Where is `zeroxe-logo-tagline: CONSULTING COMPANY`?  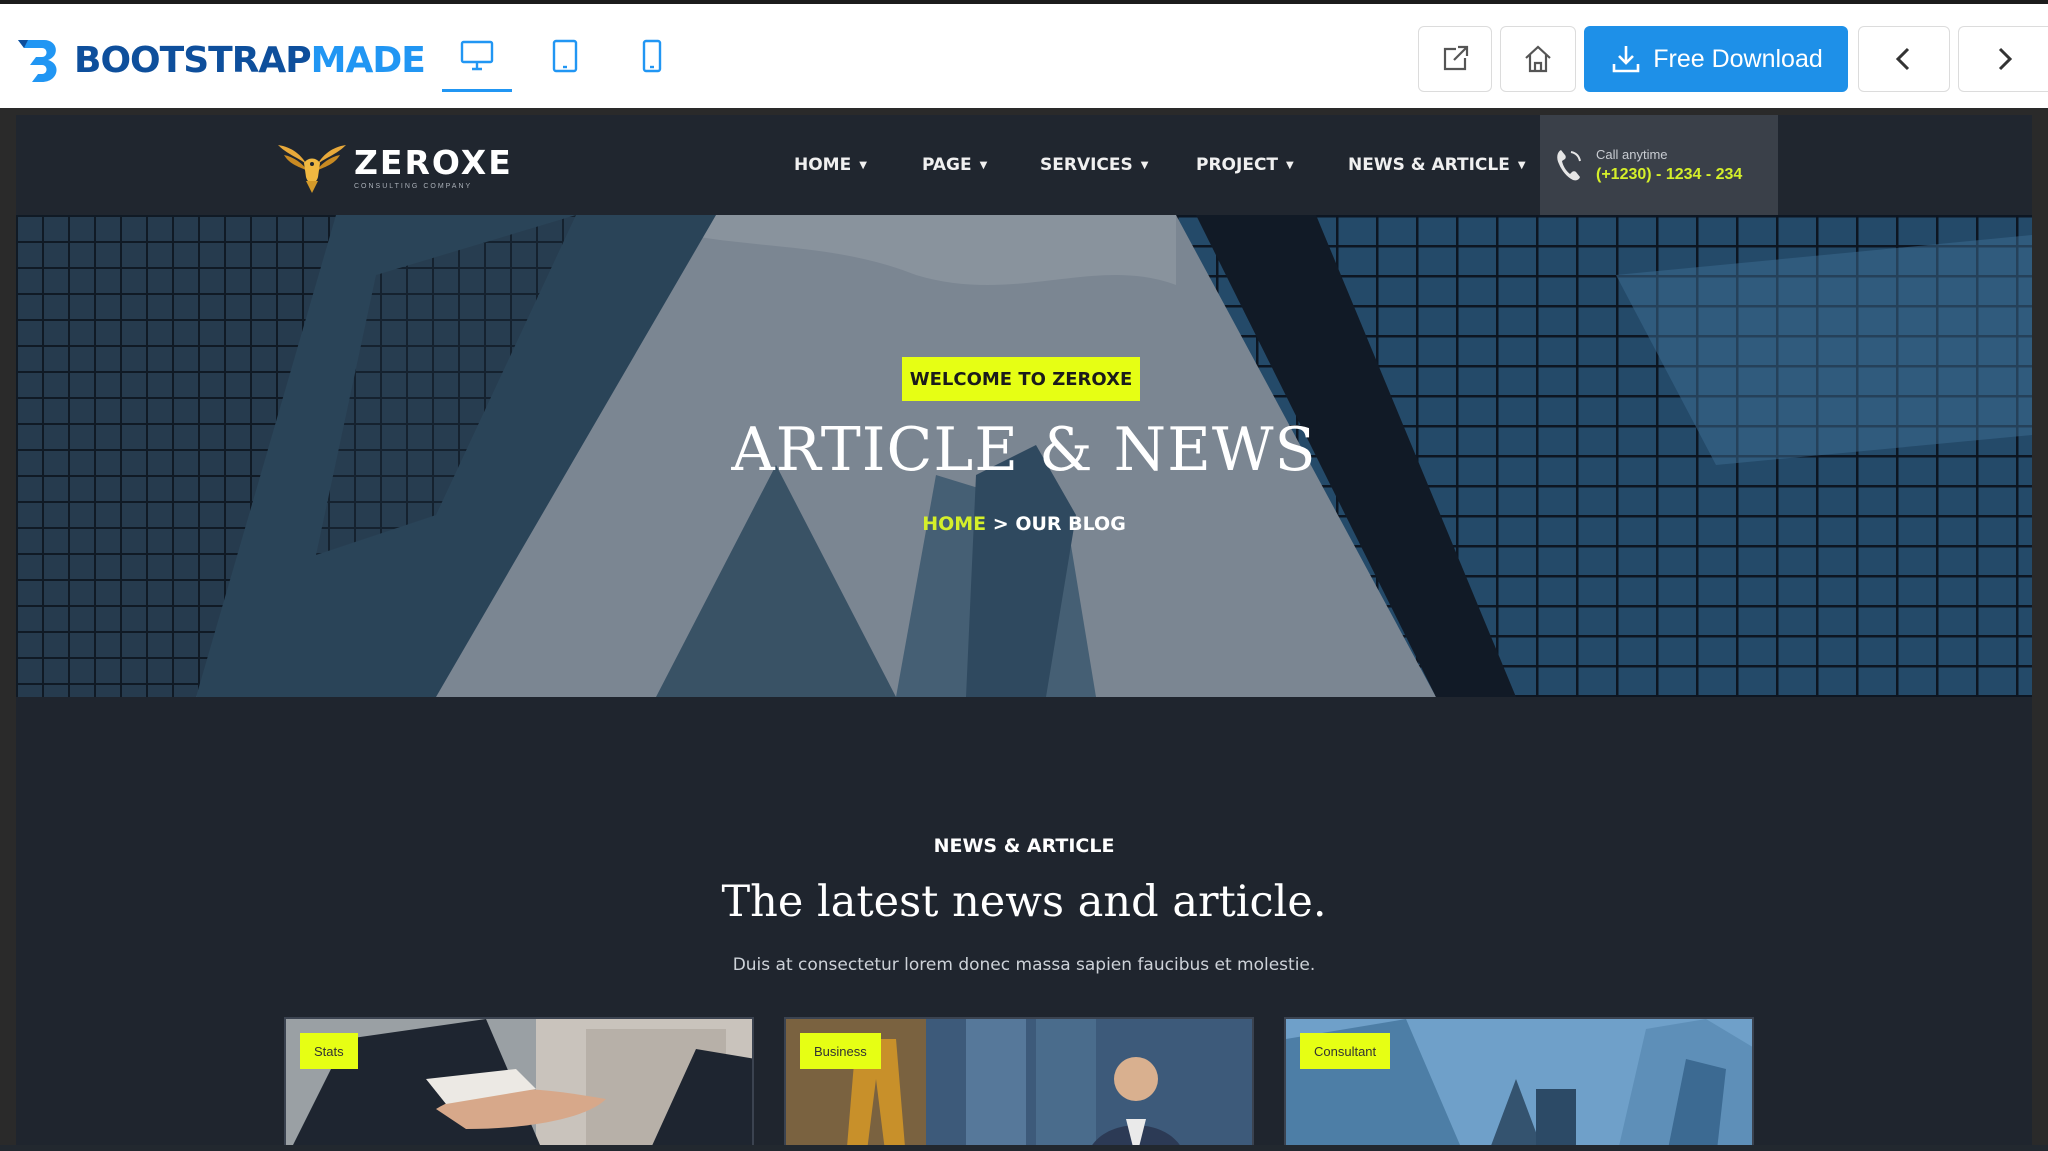
zeroxe-logo-tagline: CONSULTING COMPANY is located at coordinates (413, 186).